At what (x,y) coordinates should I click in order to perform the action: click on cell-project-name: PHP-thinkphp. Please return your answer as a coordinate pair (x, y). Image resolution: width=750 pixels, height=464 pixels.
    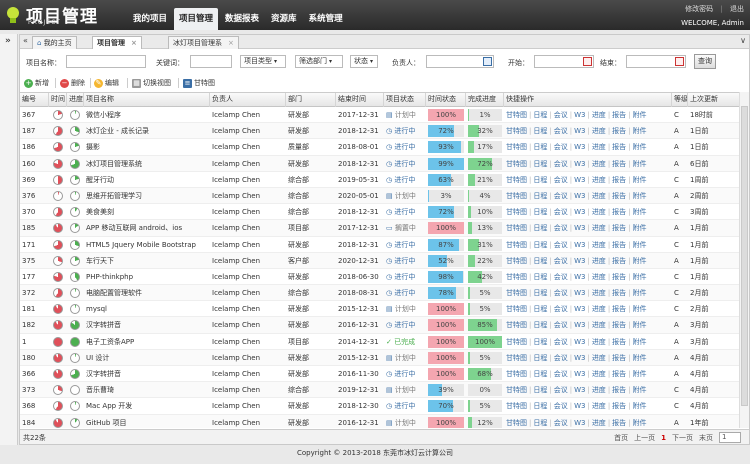
    Looking at the image, I should click on (147, 277).